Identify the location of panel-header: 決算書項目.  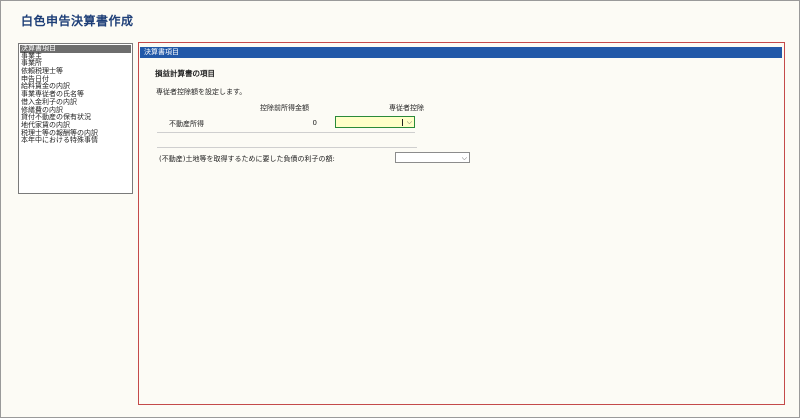
(461, 52).